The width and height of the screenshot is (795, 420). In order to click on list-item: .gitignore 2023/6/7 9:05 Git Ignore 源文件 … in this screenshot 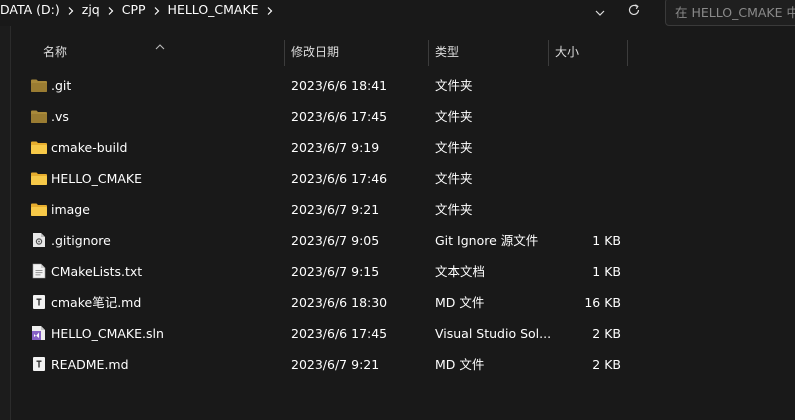, I will do `click(403, 240)`.